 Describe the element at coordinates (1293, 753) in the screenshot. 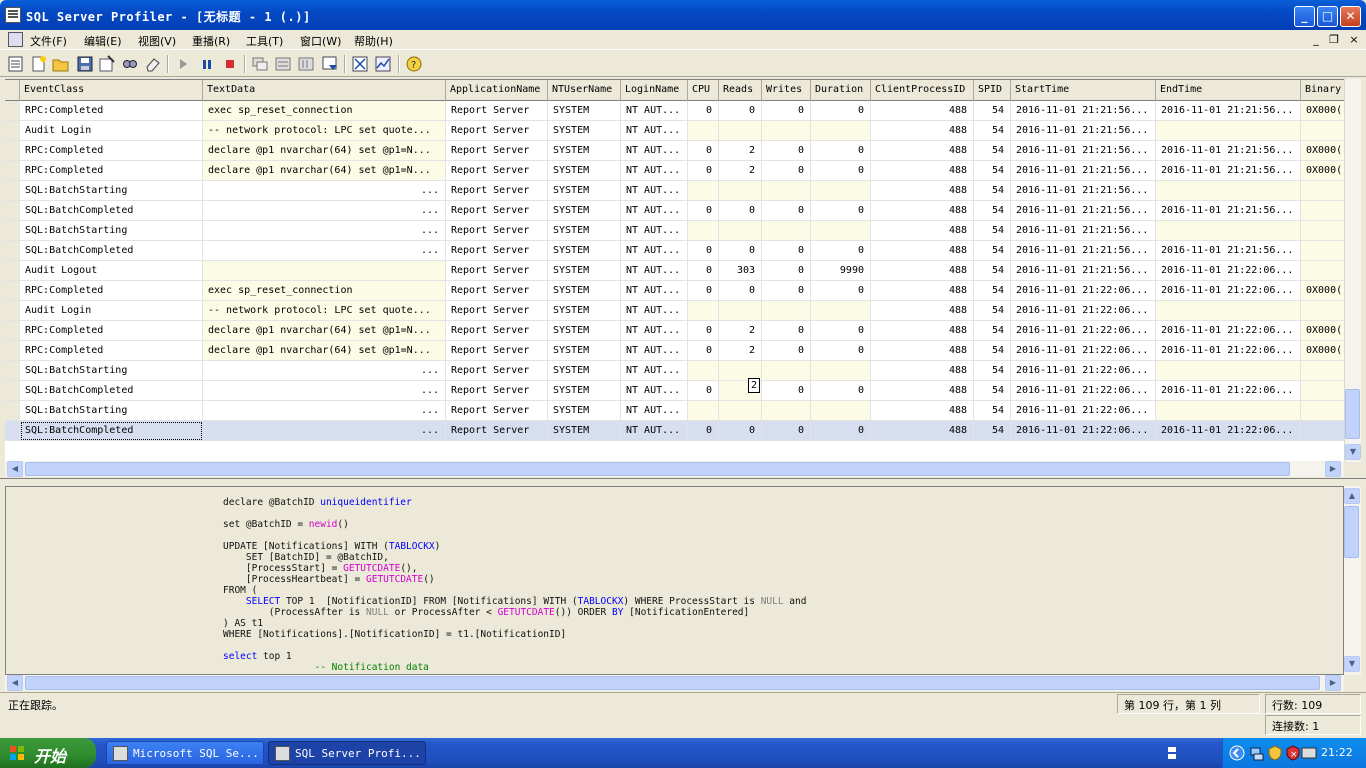

I see `security-alert-icon: ×` at that location.